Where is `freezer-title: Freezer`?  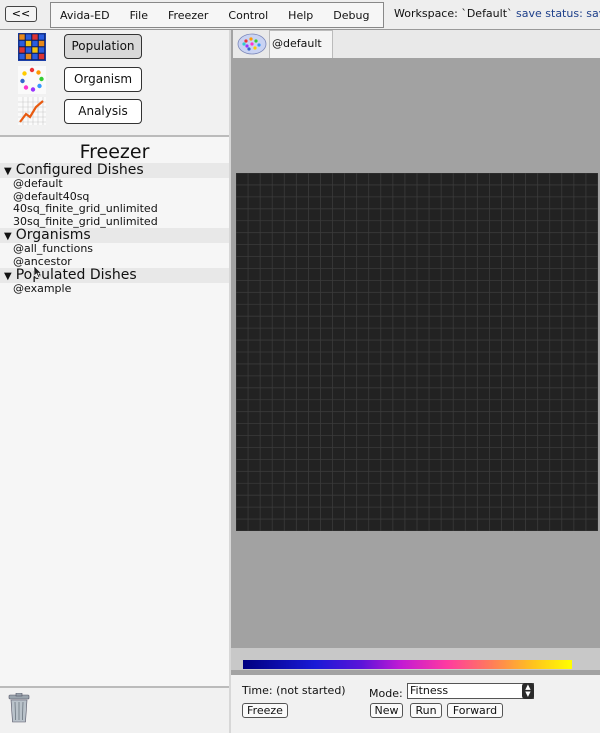 freezer-title: Freezer is located at coordinates (114, 152).